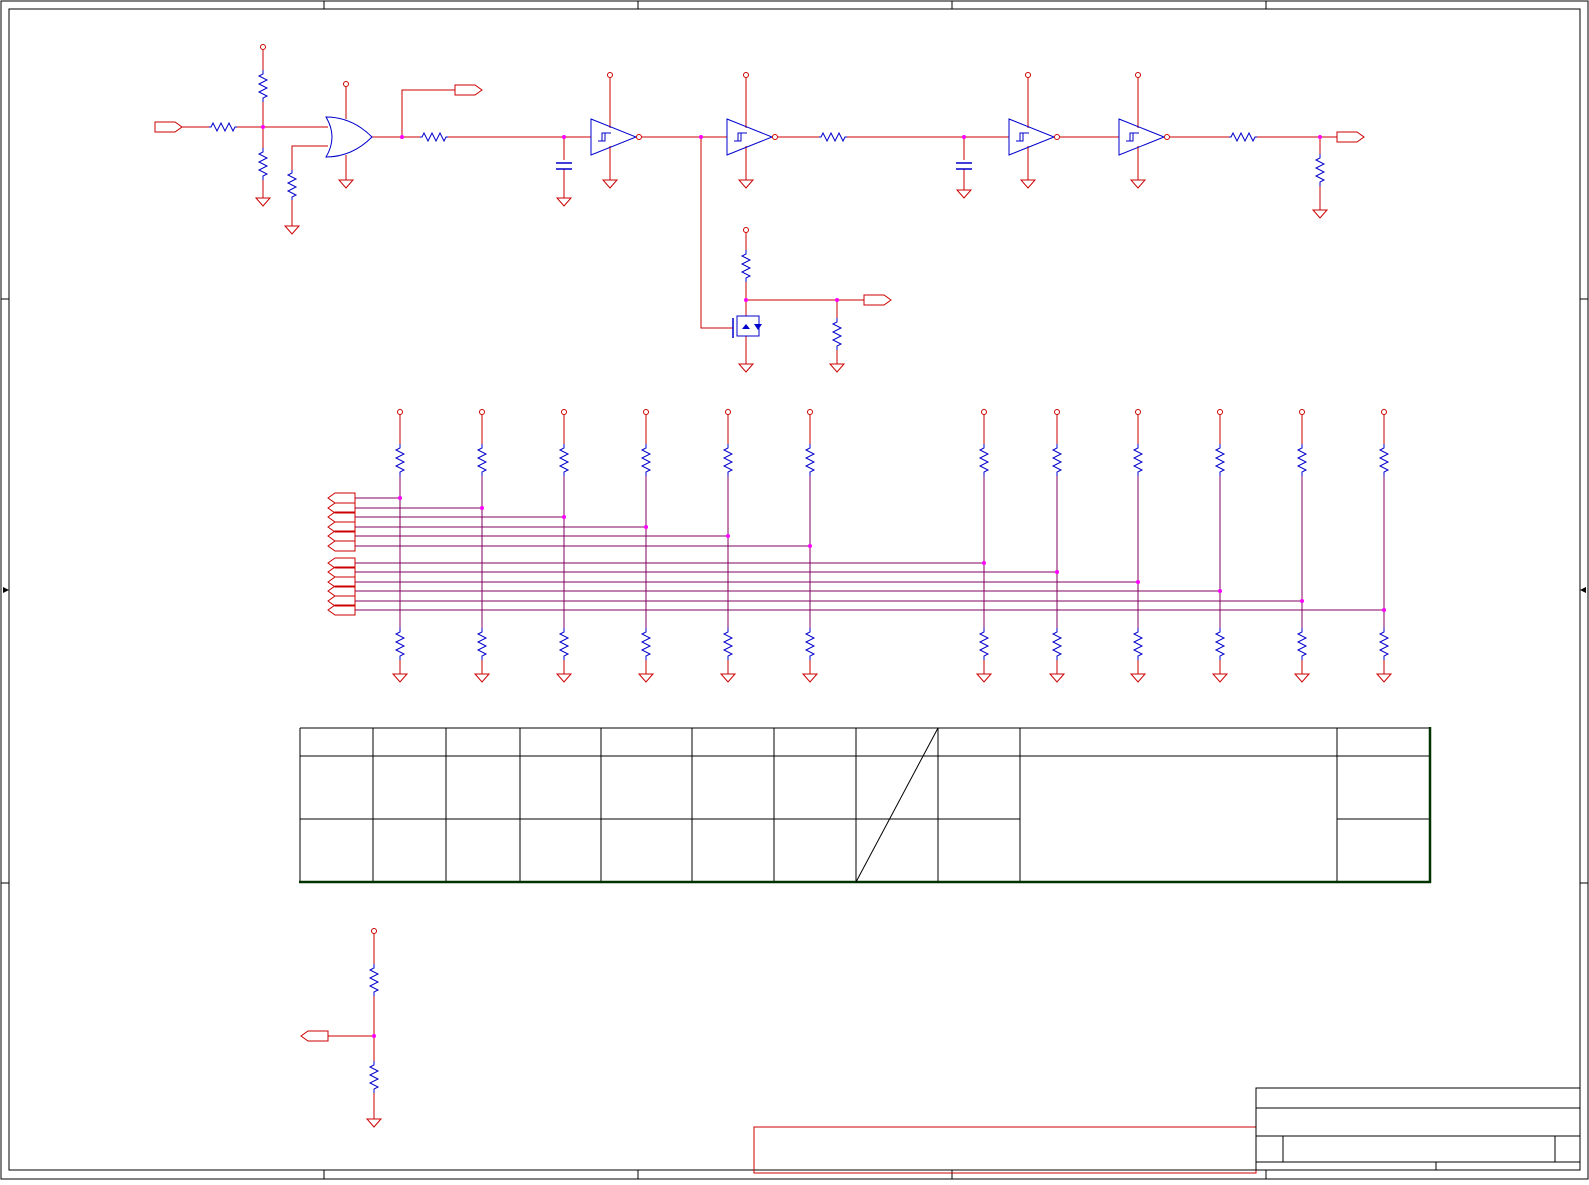  What do you see at coordinates (413, 113) in the screenshot?
I see `wire` at bounding box center [413, 113].